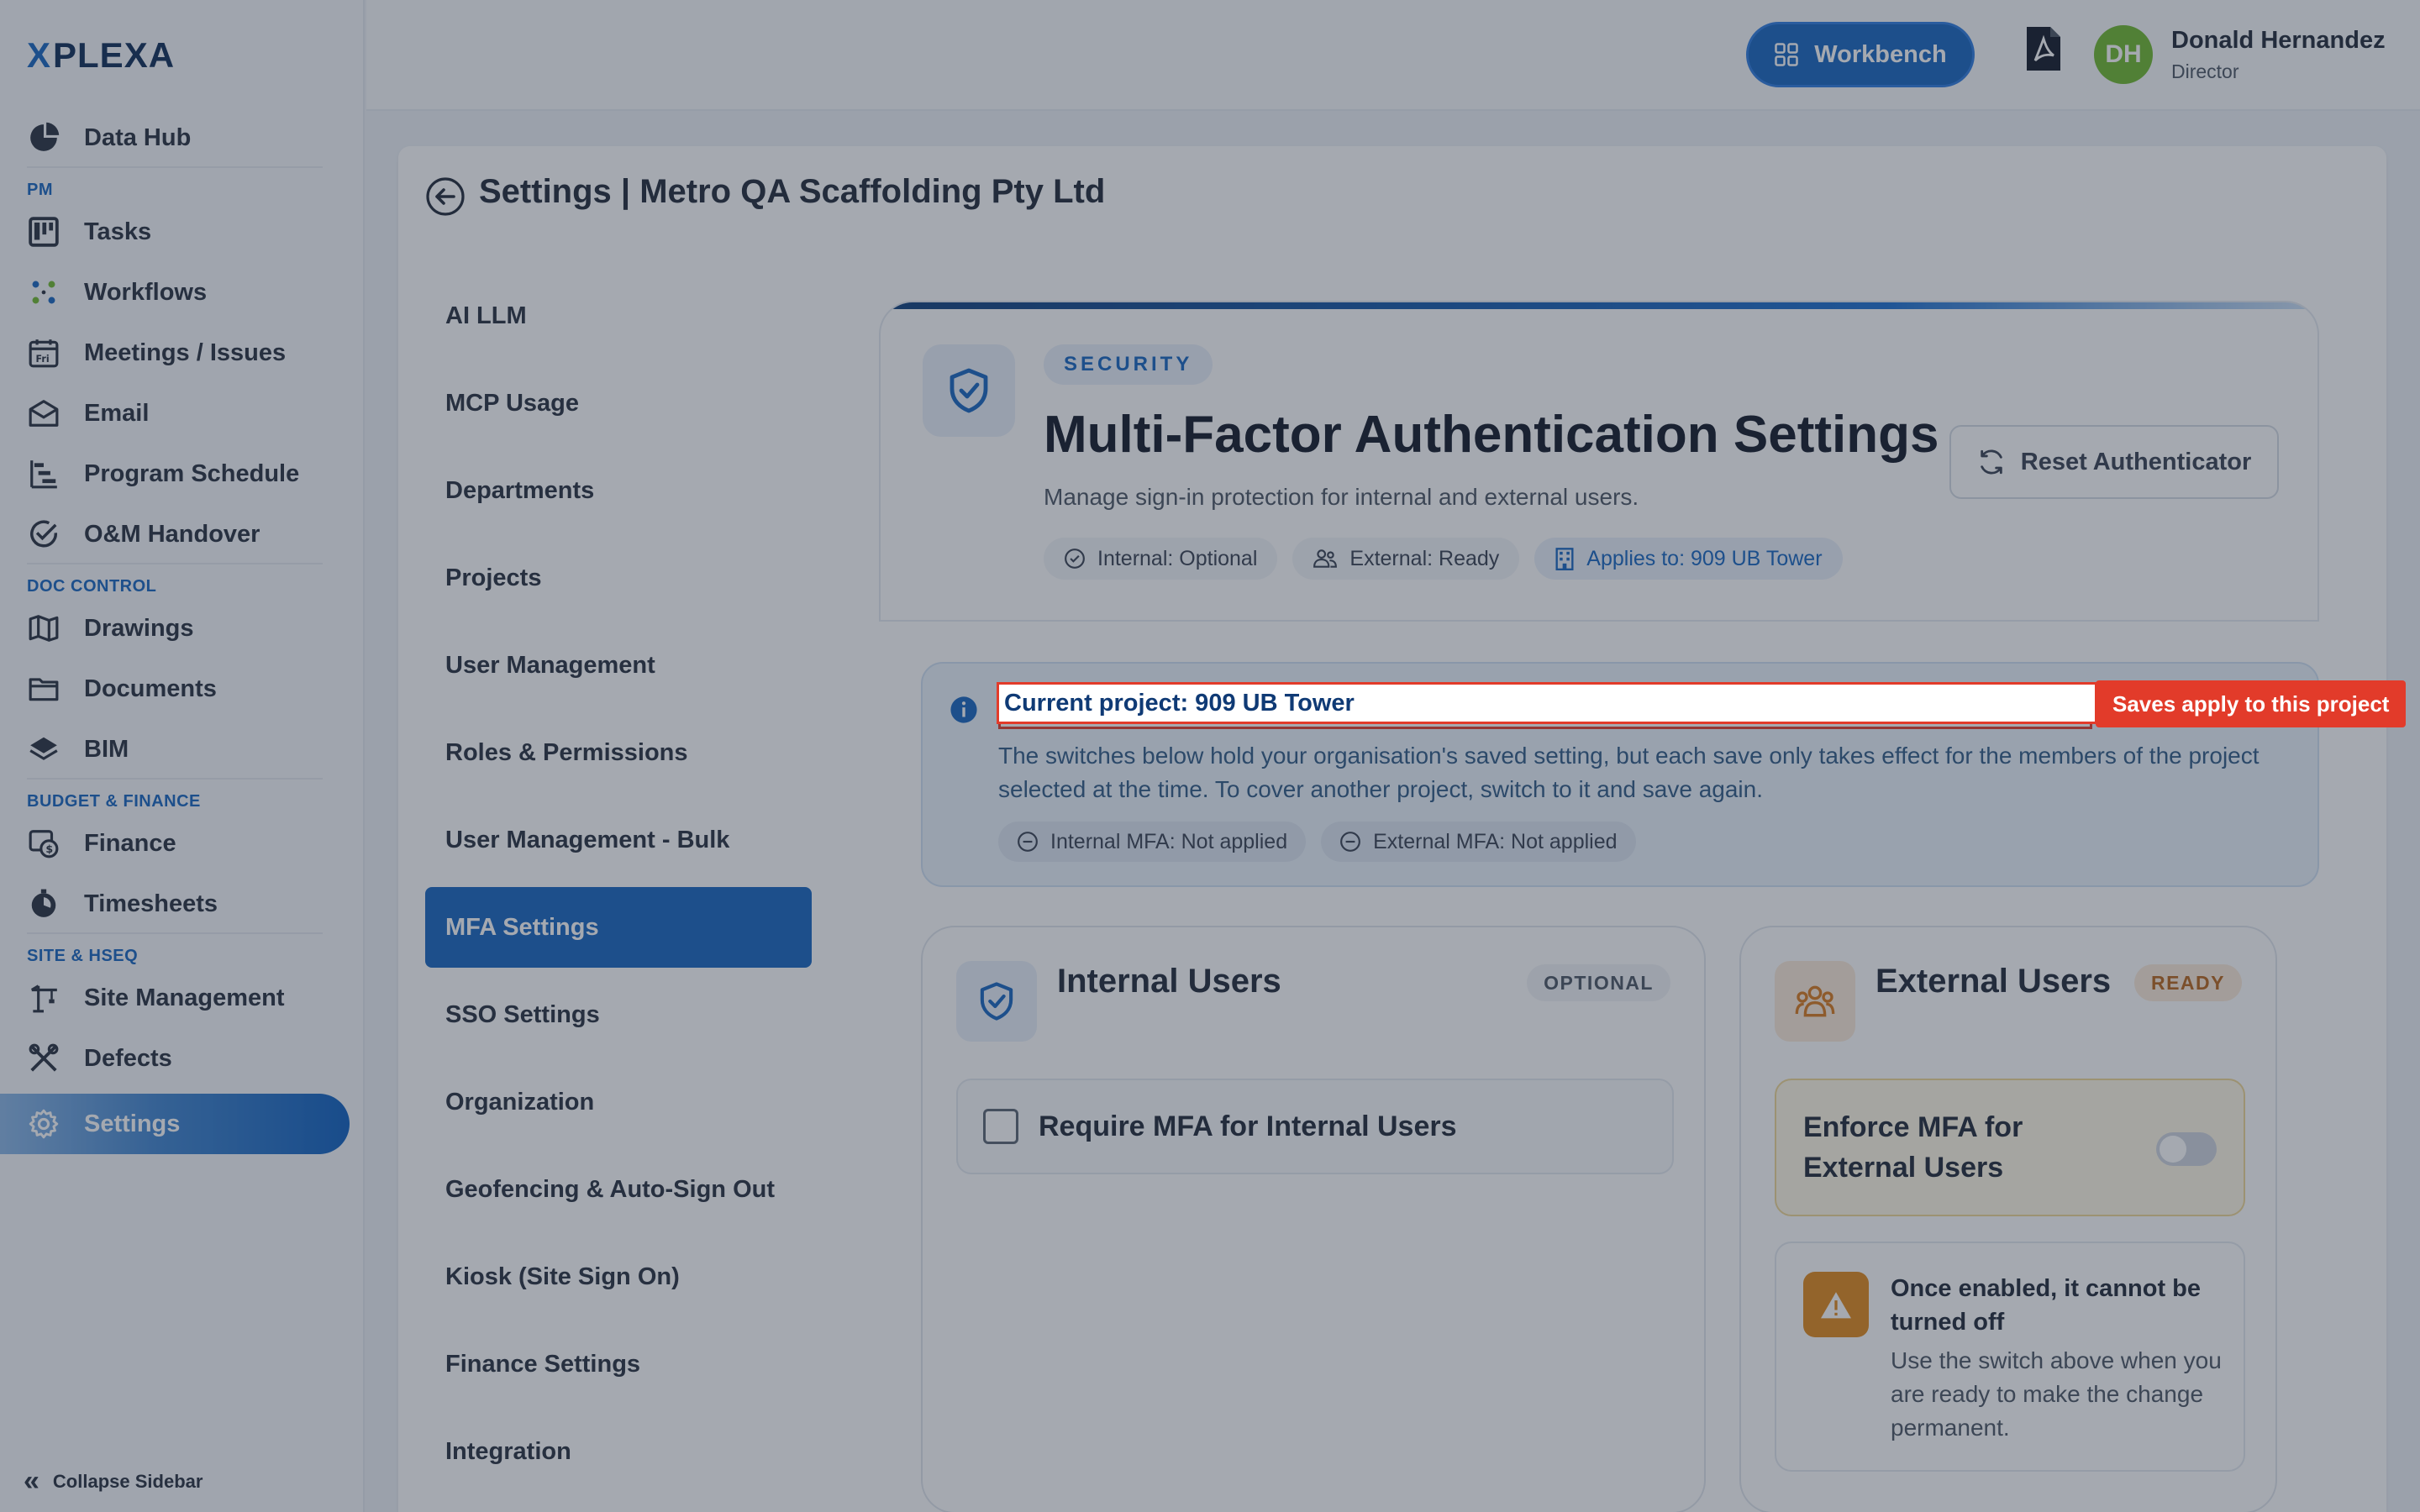  I want to click on gantt-icon, so click(43, 474).